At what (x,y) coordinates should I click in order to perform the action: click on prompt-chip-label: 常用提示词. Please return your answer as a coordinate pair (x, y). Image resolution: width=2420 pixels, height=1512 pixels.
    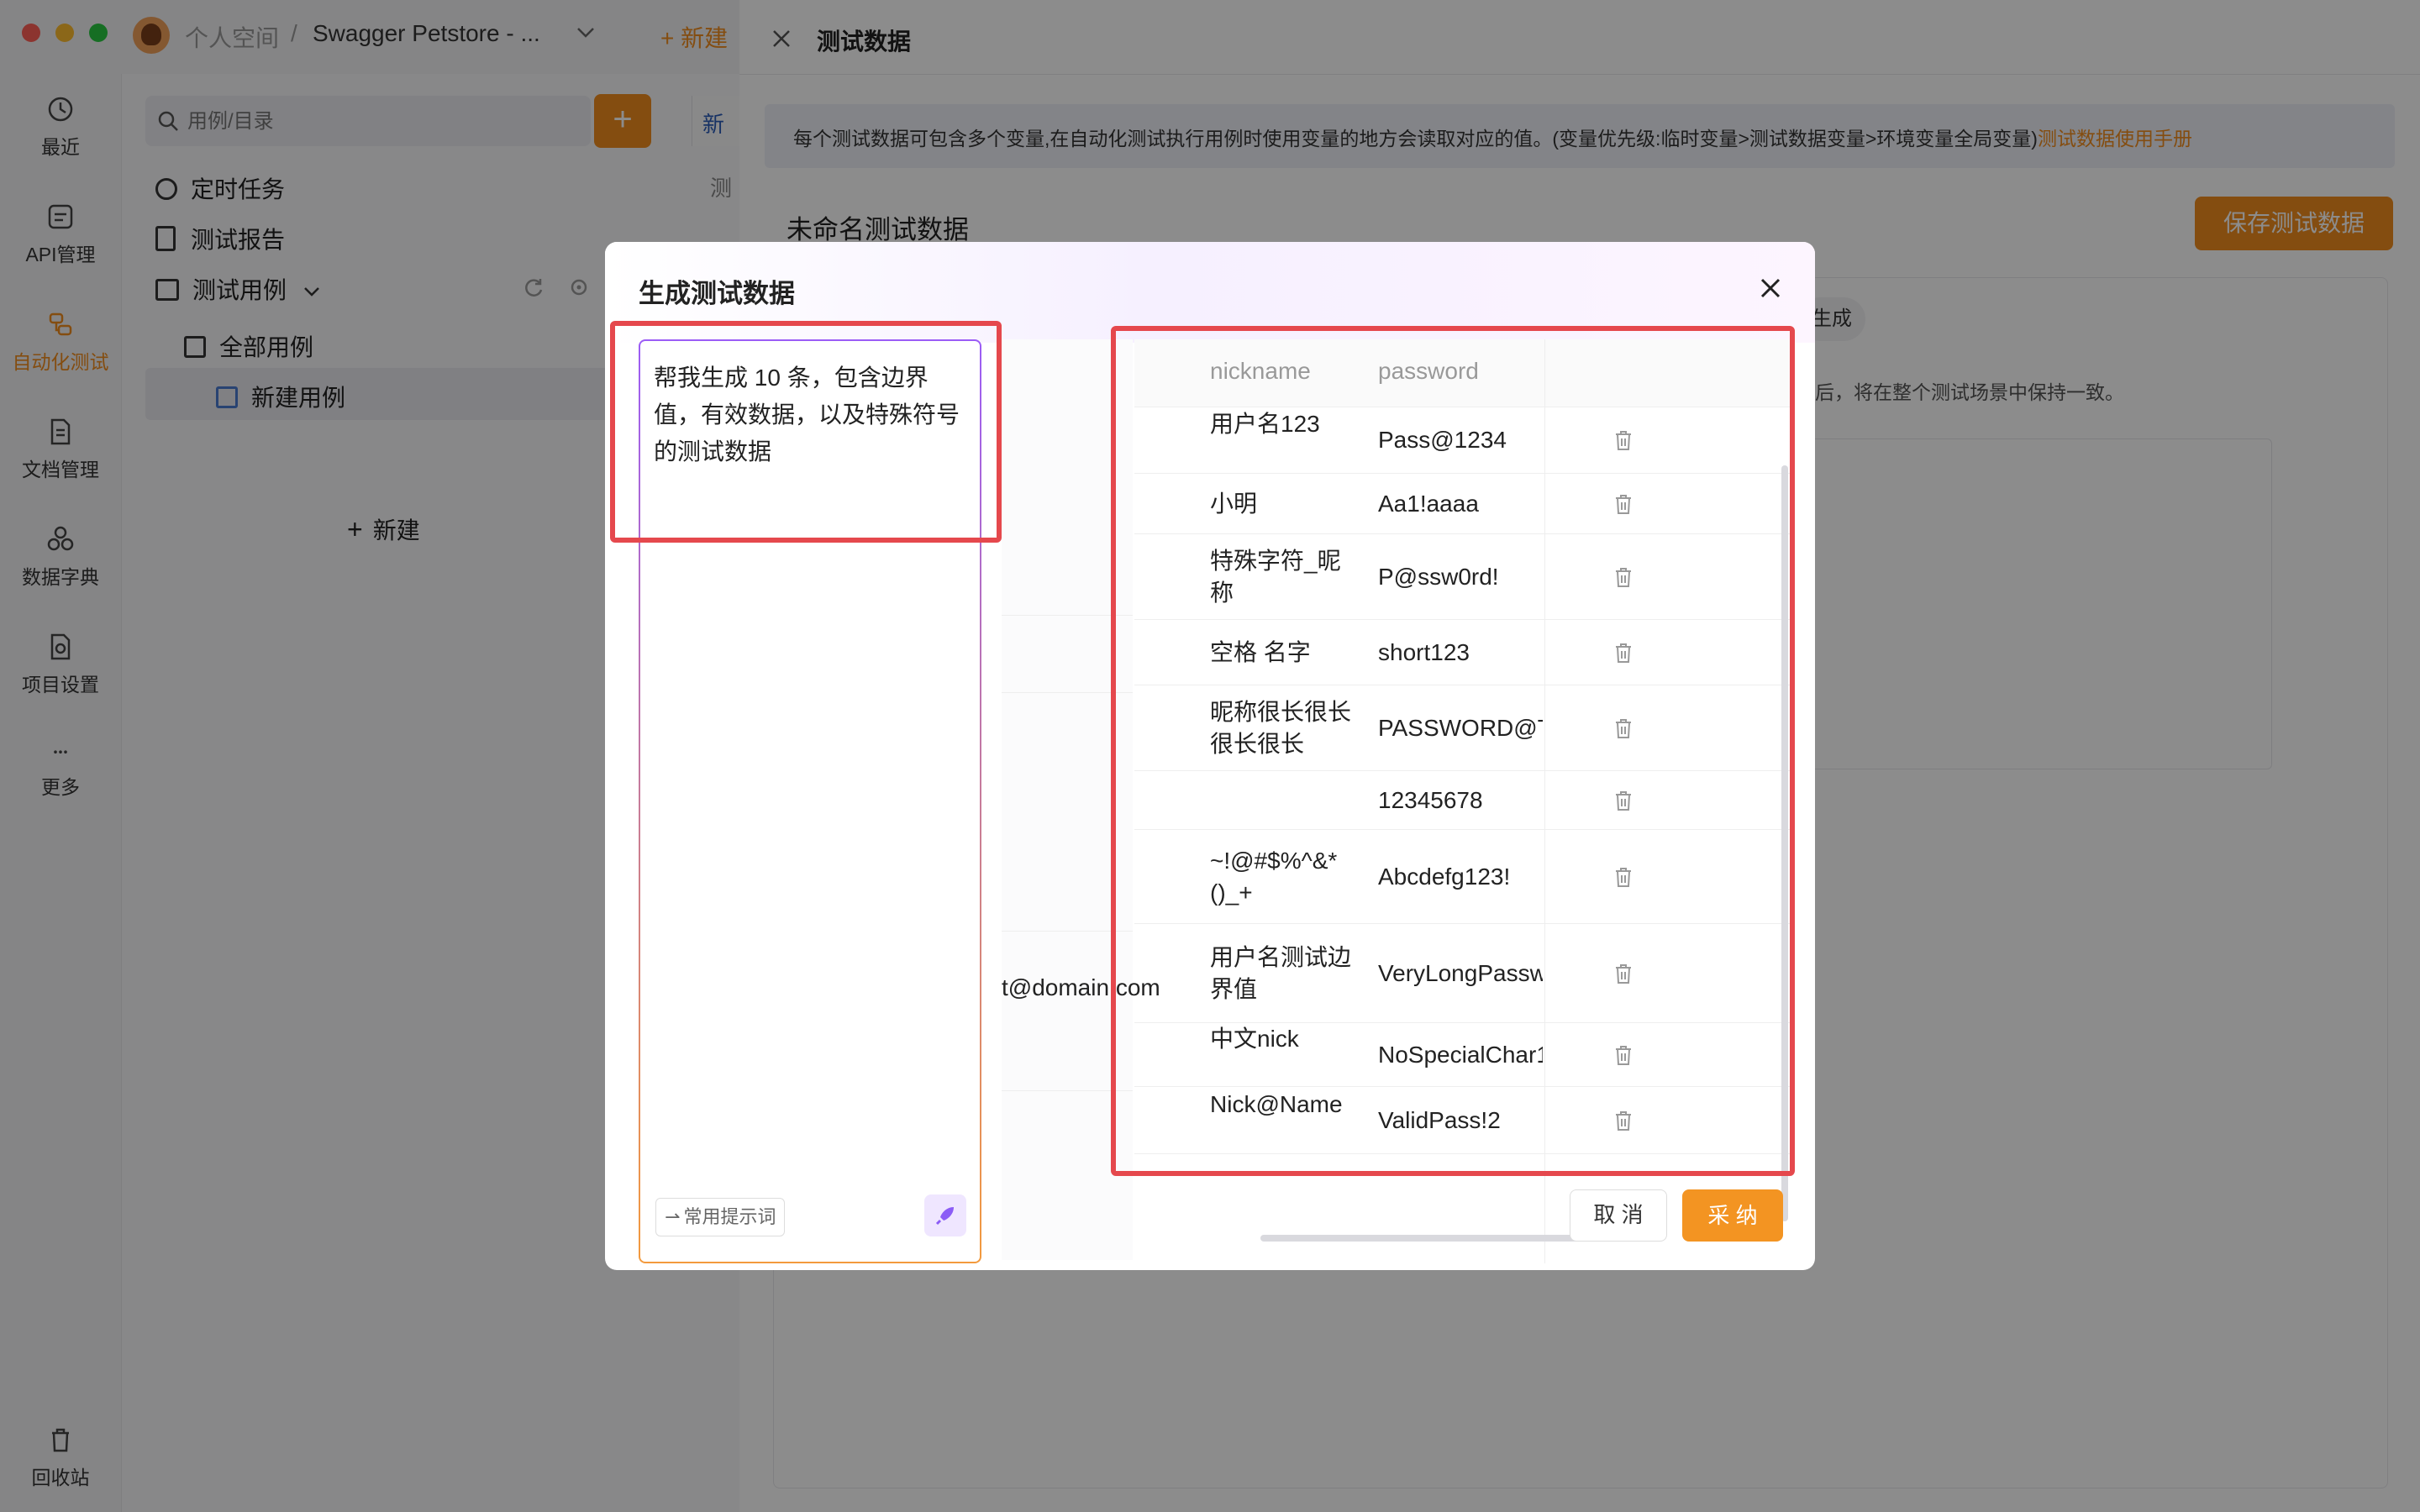
    Looking at the image, I should click on (729, 1216).